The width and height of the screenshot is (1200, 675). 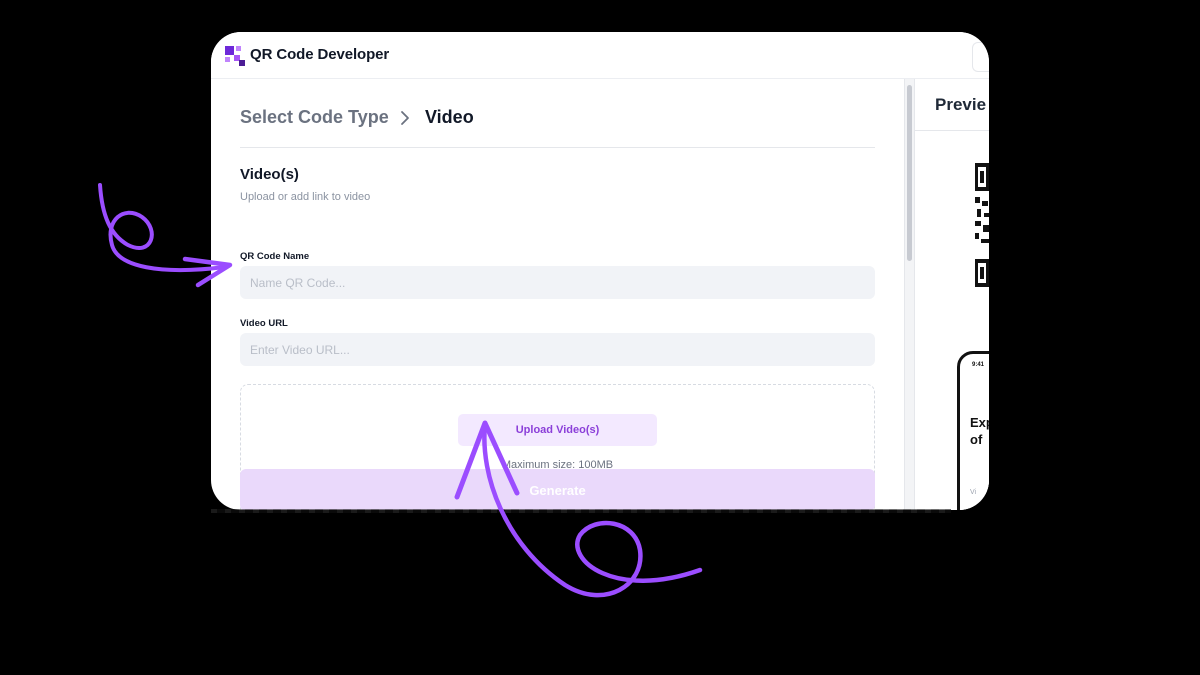 What do you see at coordinates (909, 294) in the screenshot?
I see `main-scrollbar` at bounding box center [909, 294].